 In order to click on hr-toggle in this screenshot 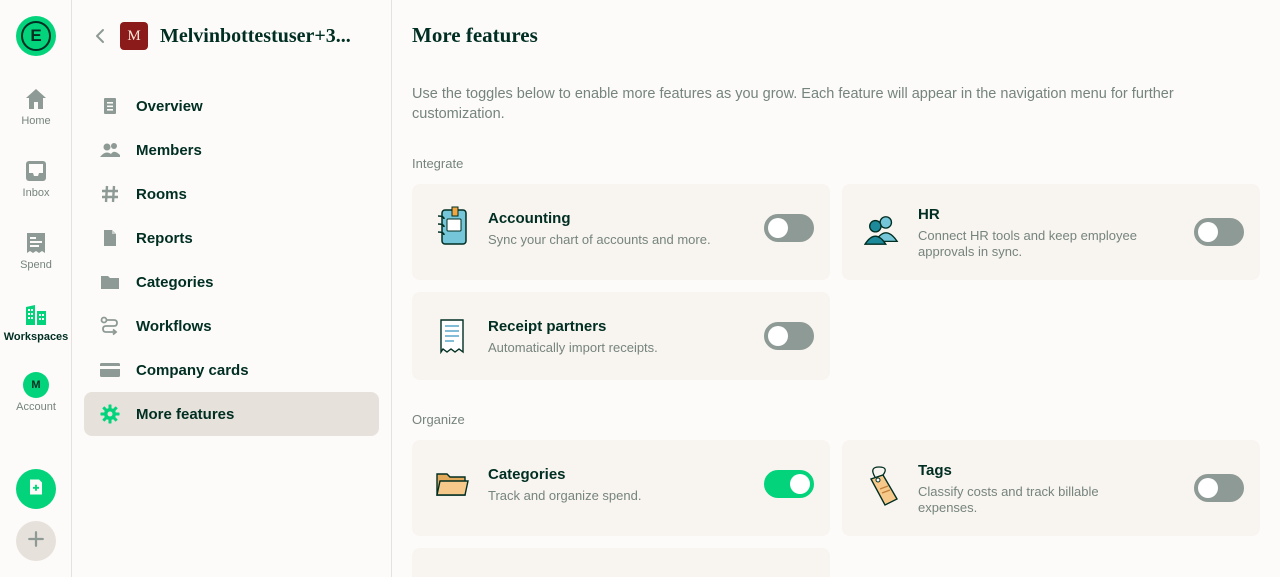, I will do `click(1219, 232)`.